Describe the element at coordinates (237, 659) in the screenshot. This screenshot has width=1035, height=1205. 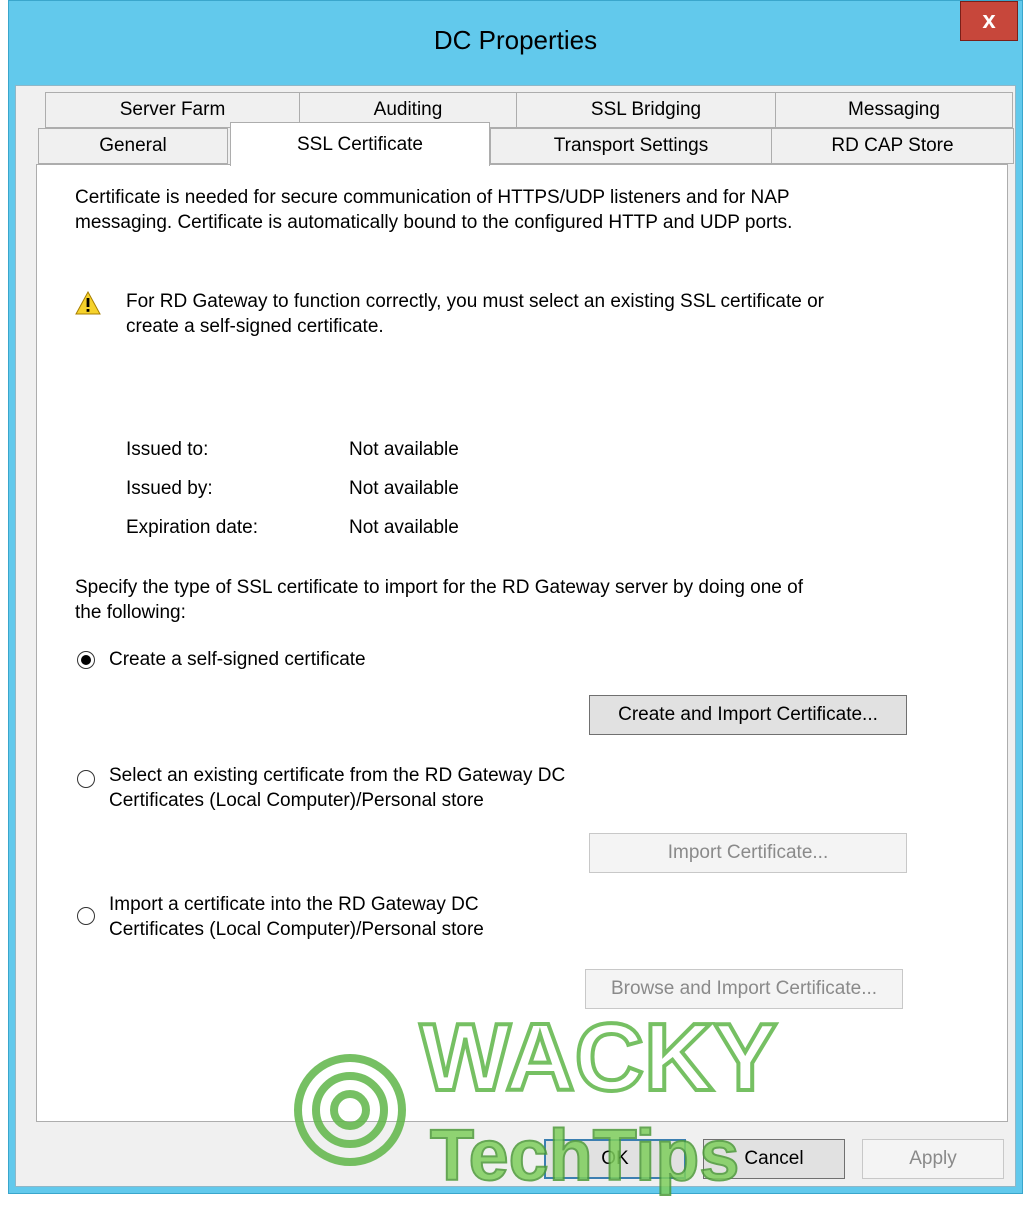
I see `self-signed-label: Create a self-signed certificate` at that location.